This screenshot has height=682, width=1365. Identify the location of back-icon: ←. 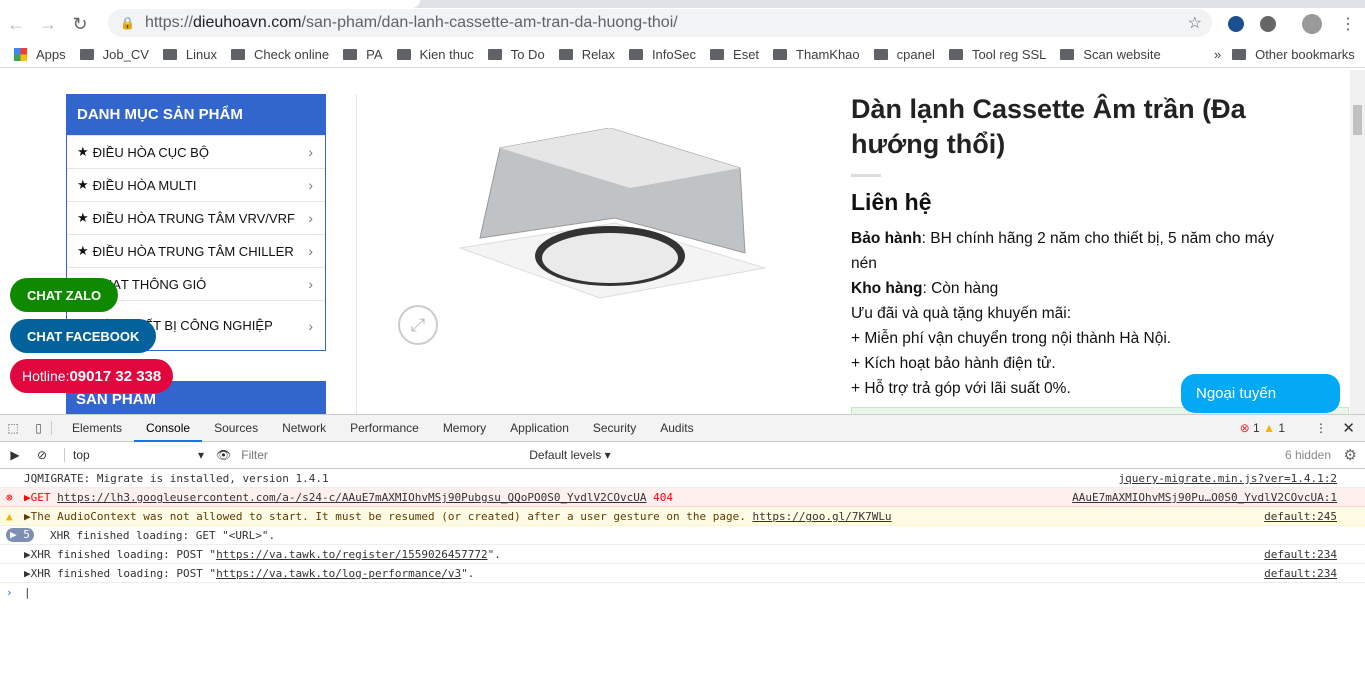
(16, 24).